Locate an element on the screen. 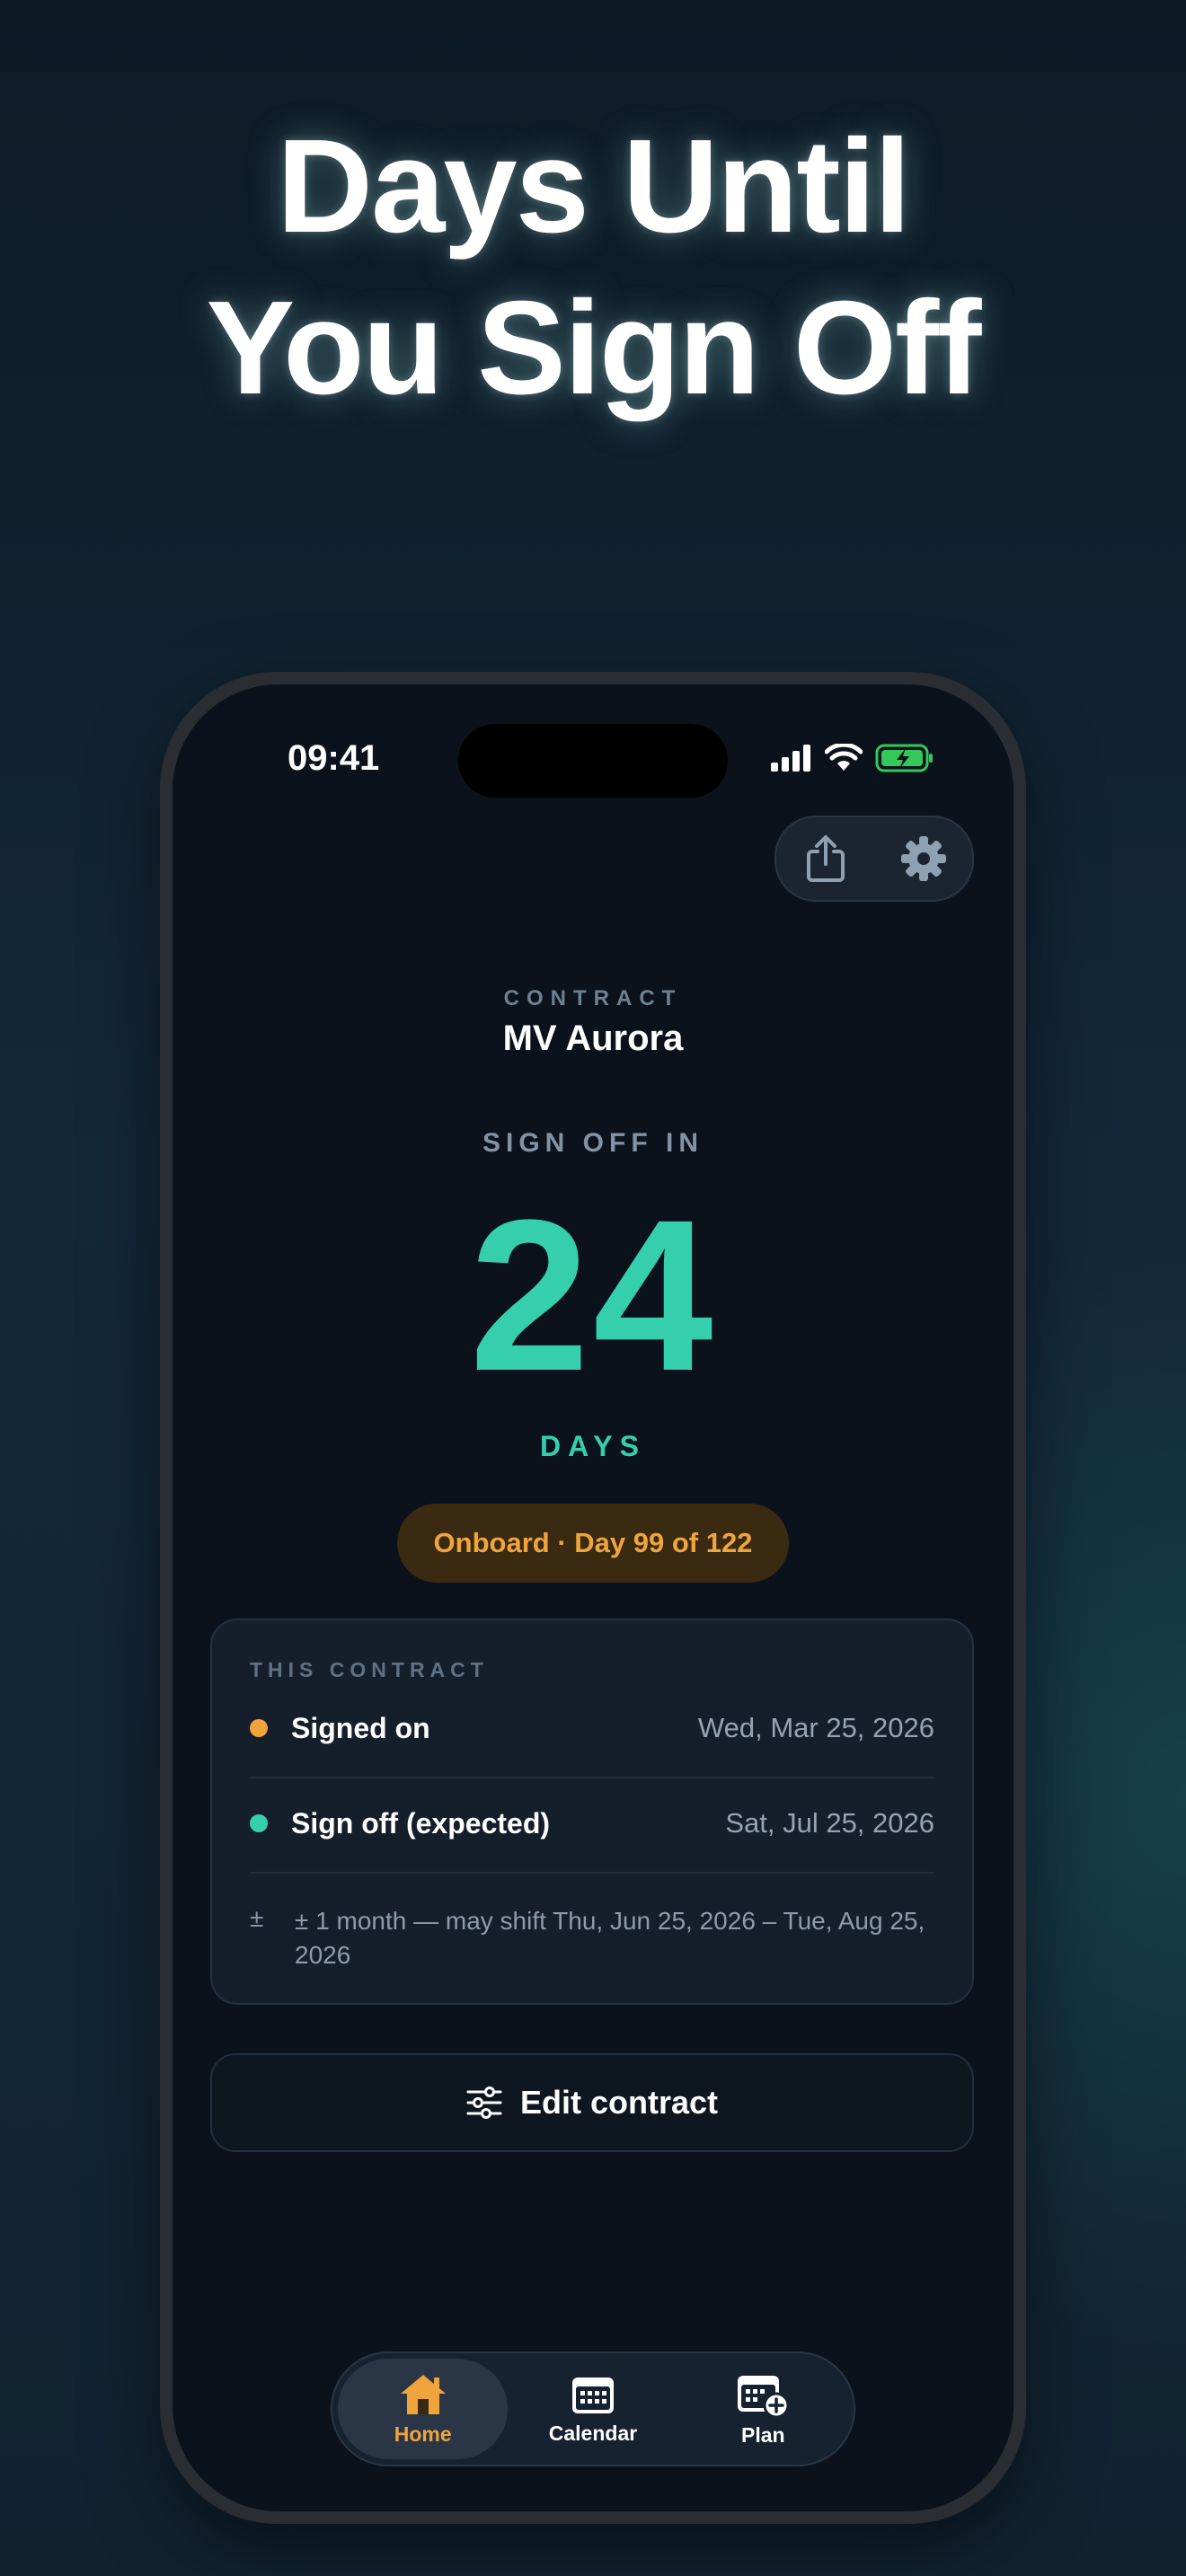 This screenshot has height=2576, width=1186. signed-on-label: Signed on is located at coordinates (360, 1727).